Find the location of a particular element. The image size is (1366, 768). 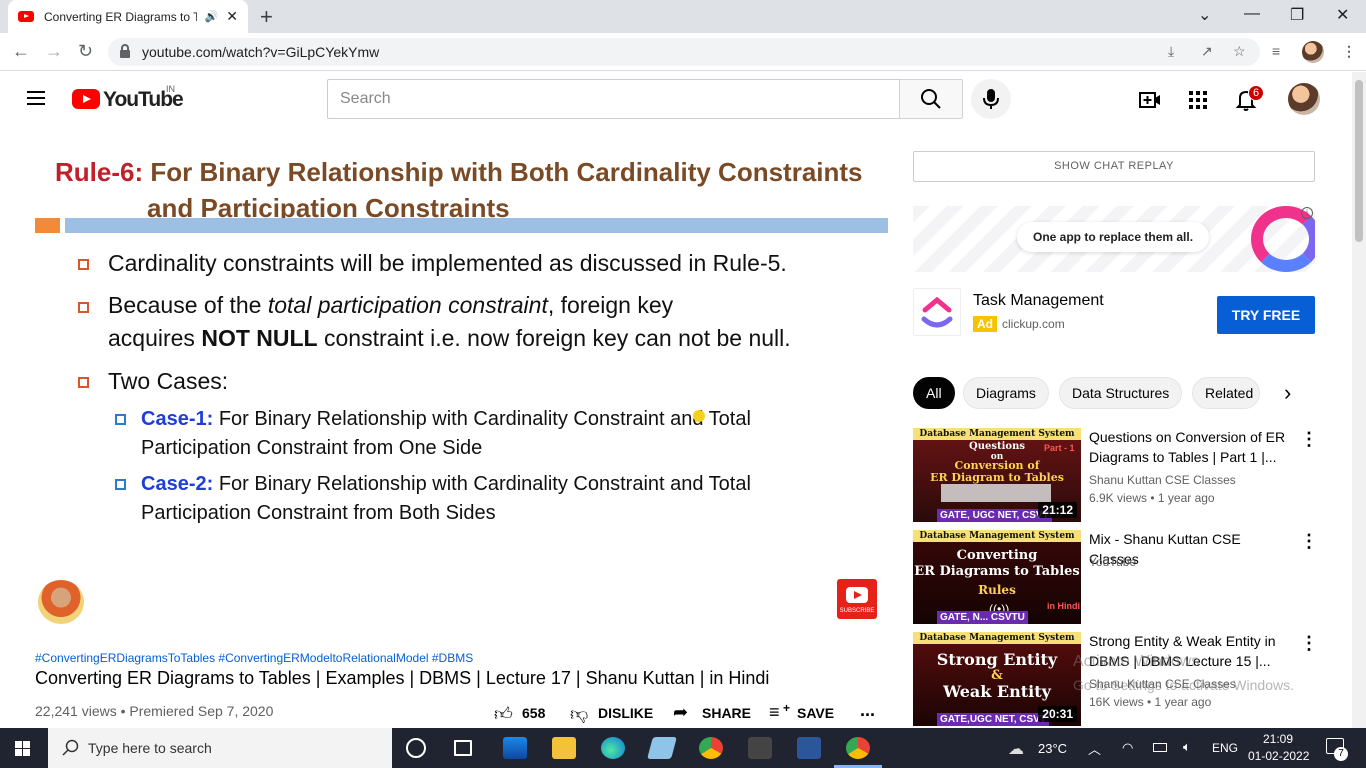

ad-info-icon: i is located at coordinates (1307, 213).